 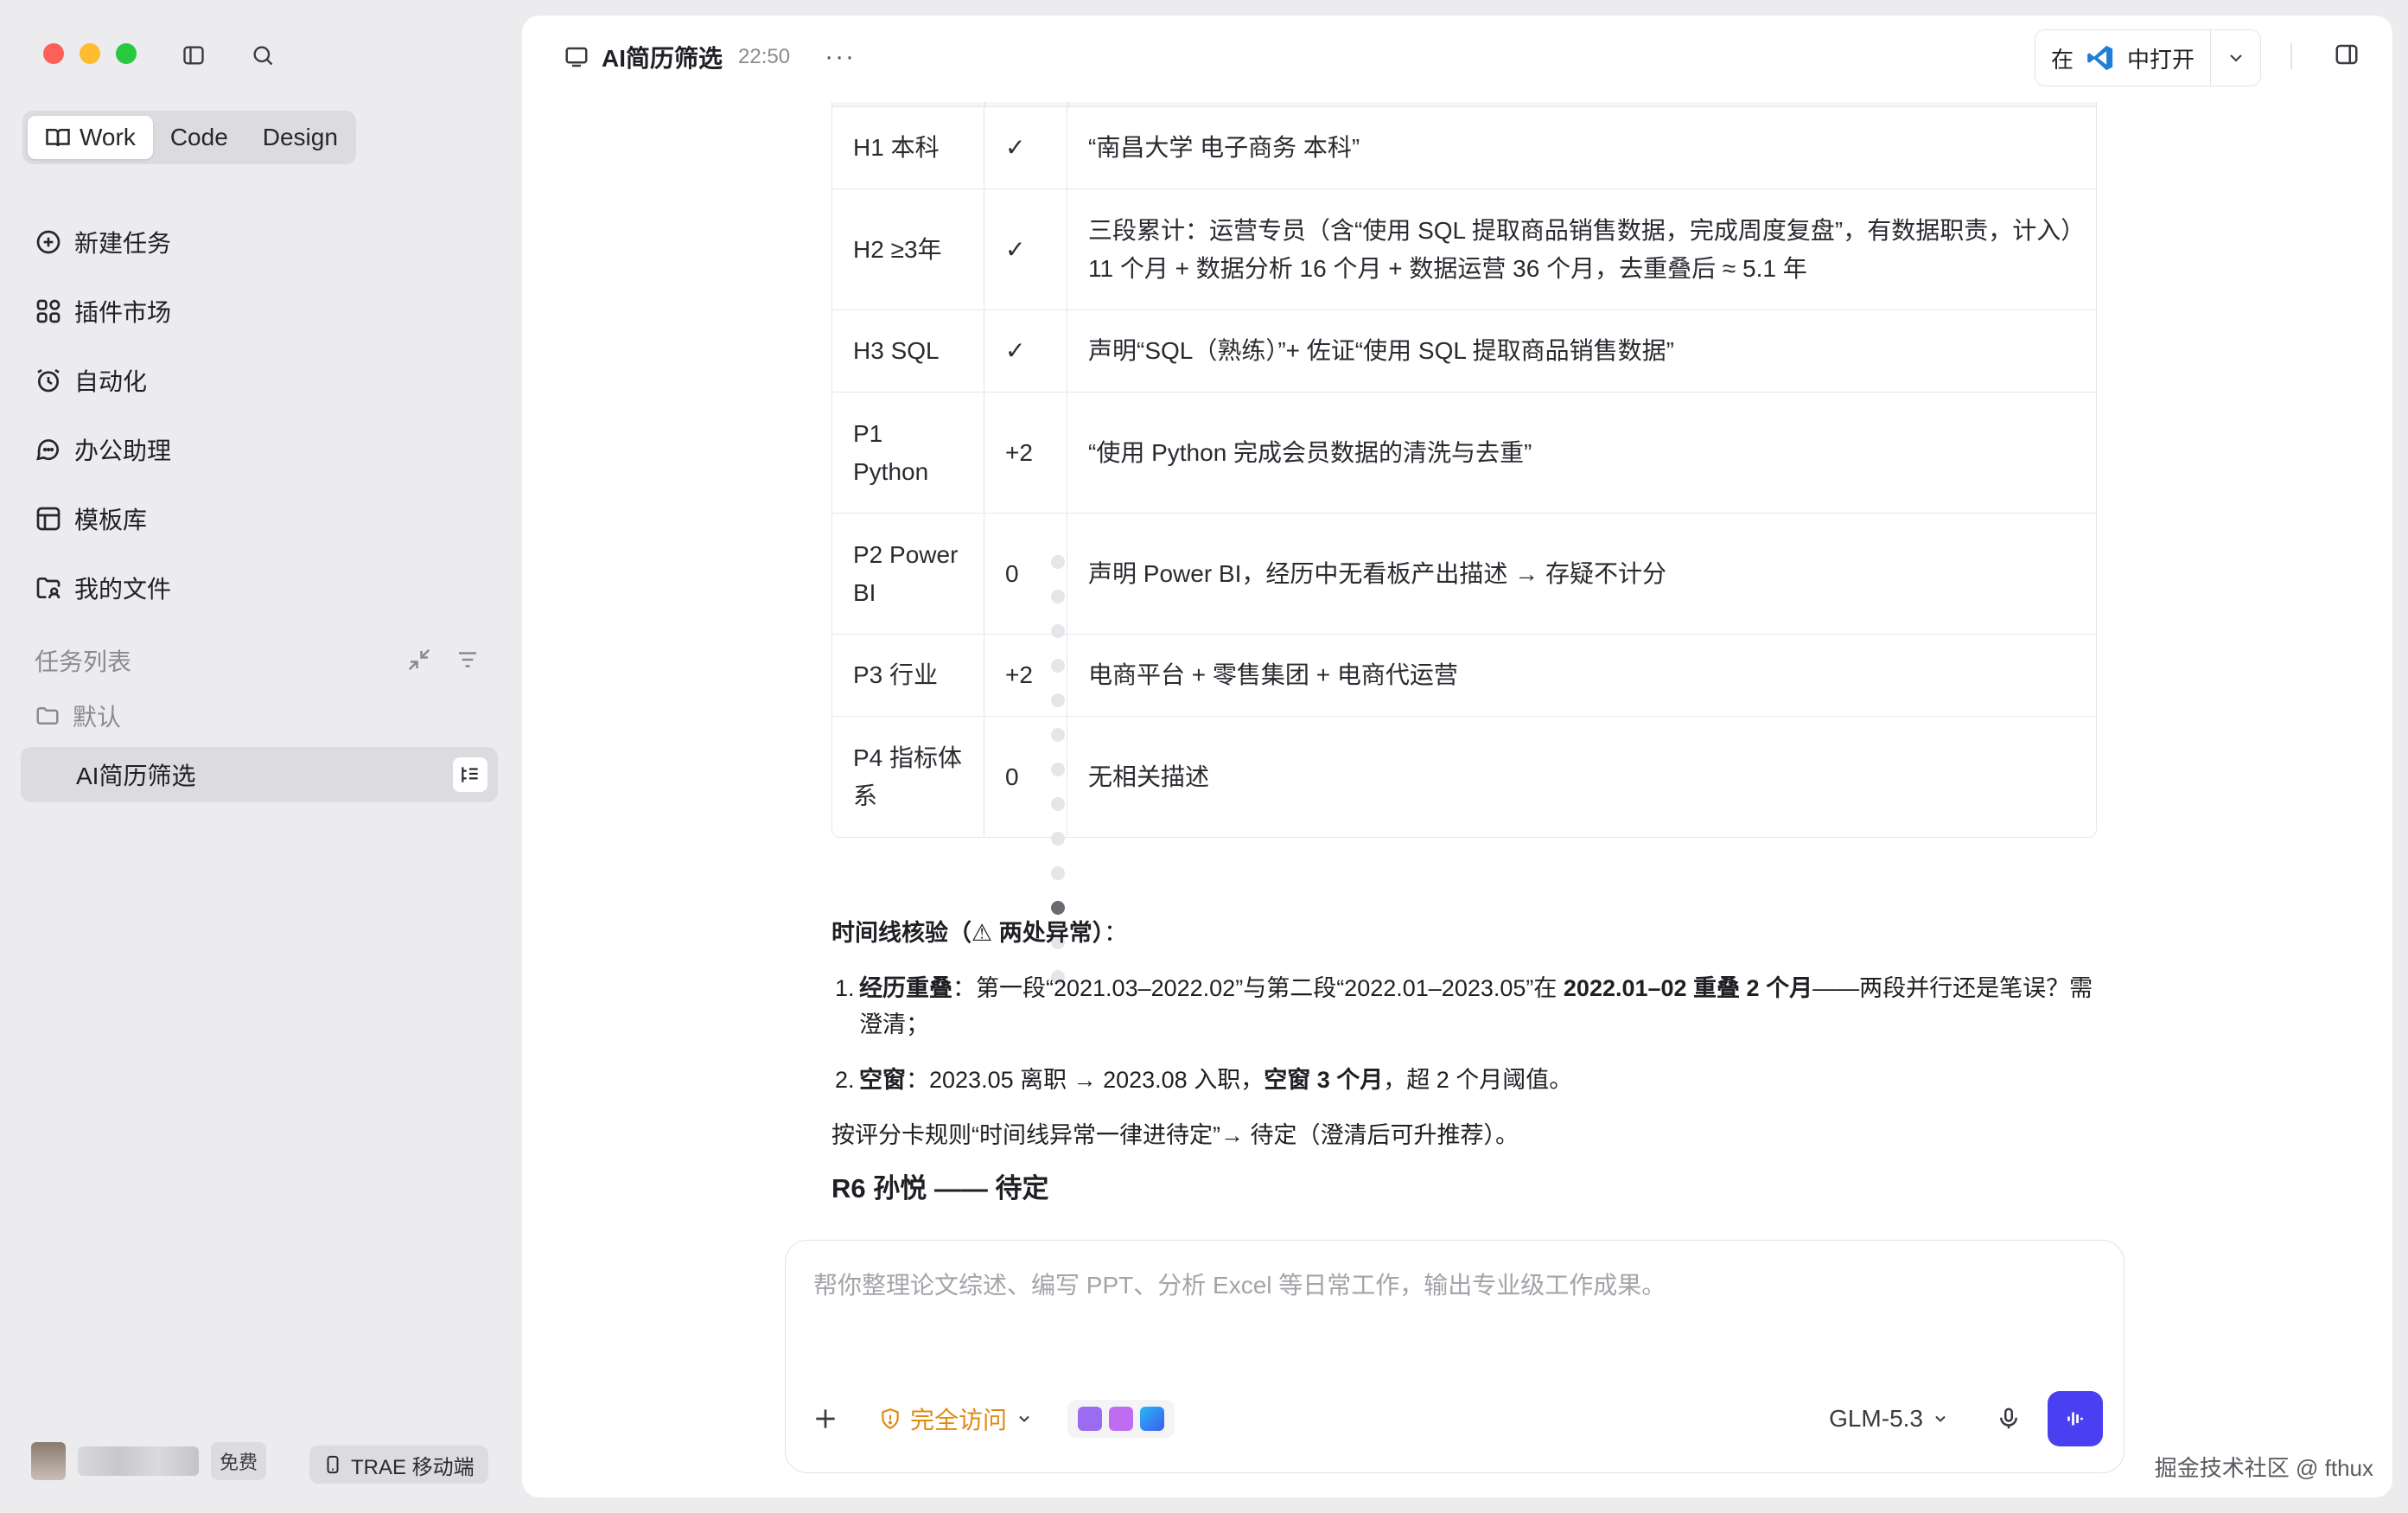 What do you see at coordinates (259, 775) in the screenshot?
I see `task-item-active: AI简历筛选` at bounding box center [259, 775].